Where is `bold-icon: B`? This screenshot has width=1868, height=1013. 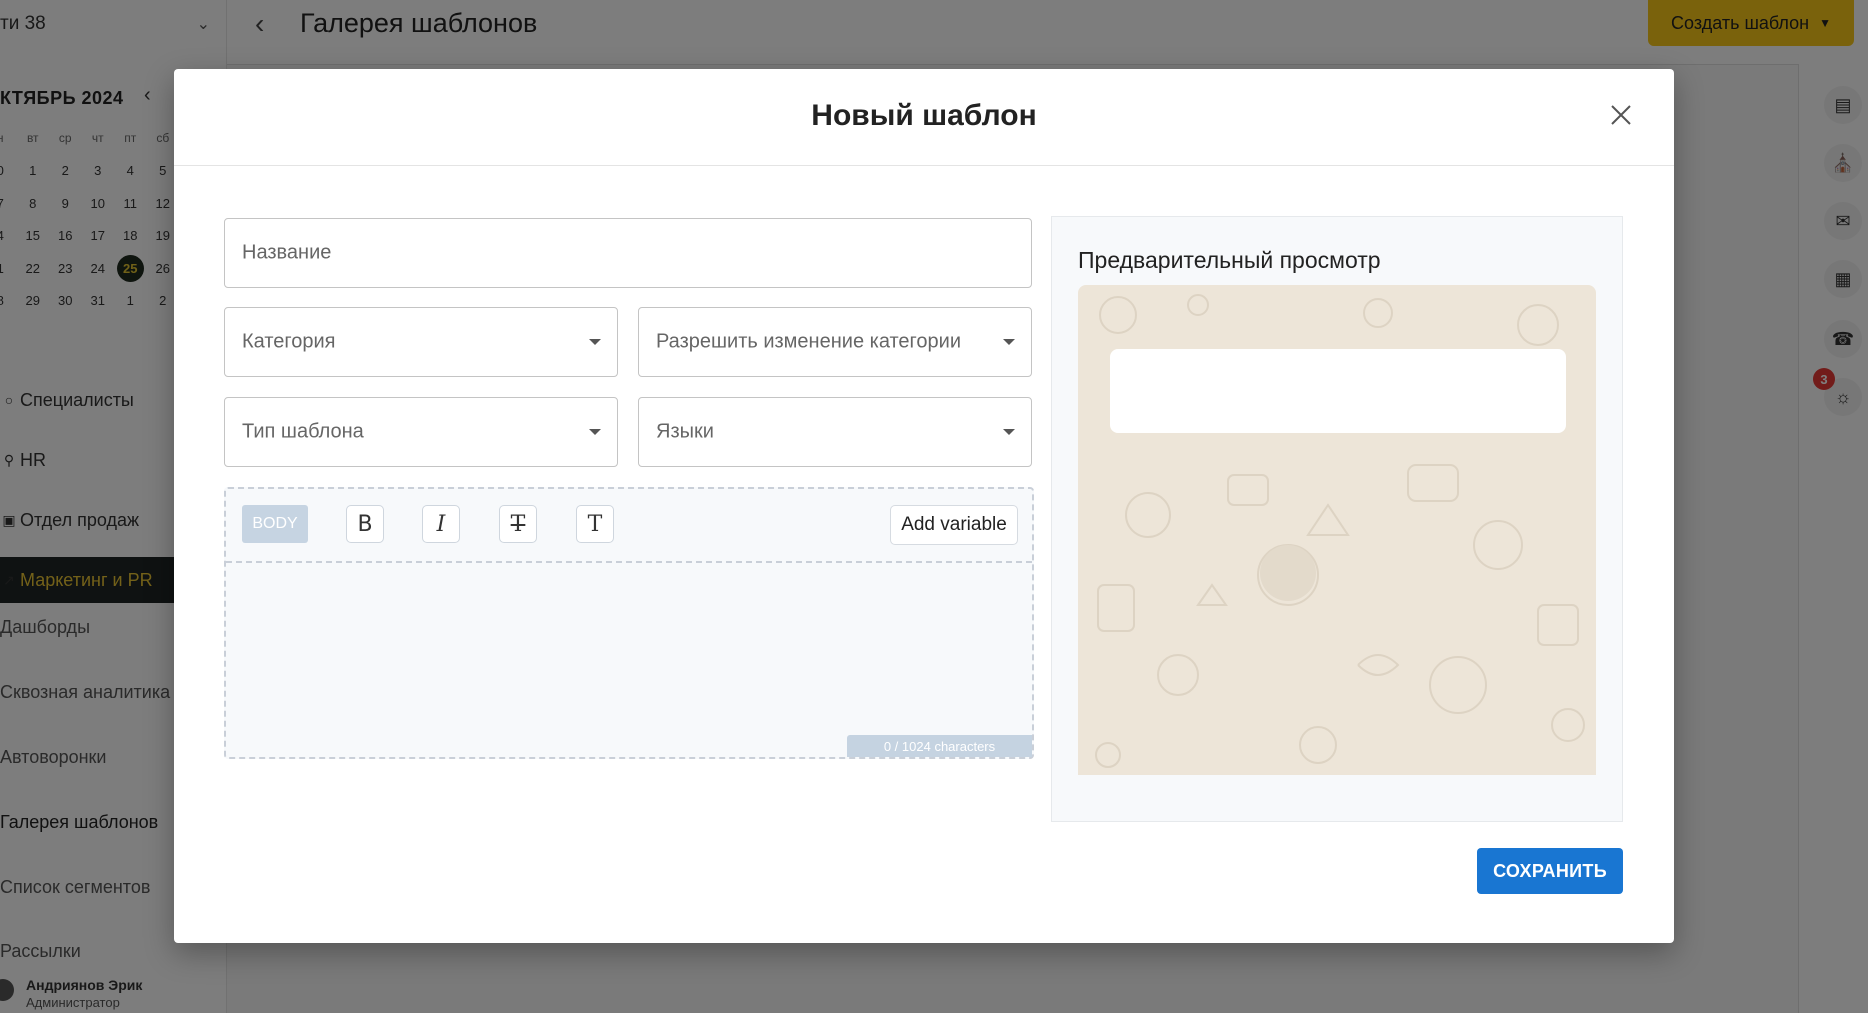
bold-icon: B is located at coordinates (365, 524).